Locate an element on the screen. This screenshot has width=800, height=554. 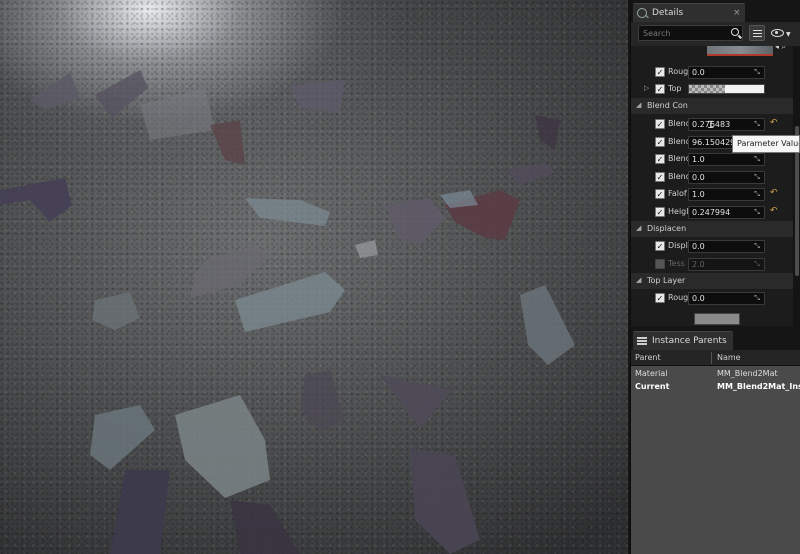
texture-preview is located at coordinates (717, 319).